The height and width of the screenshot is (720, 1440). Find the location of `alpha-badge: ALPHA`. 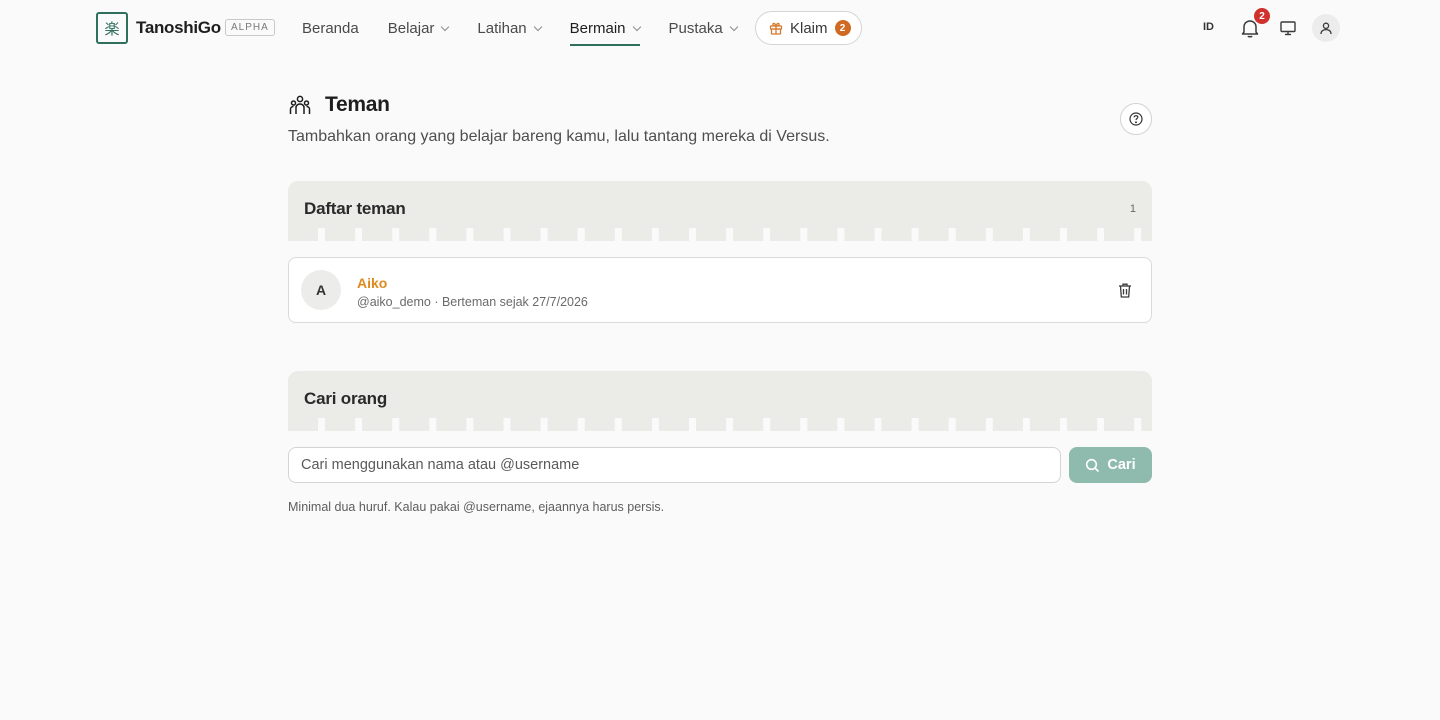

alpha-badge: ALPHA is located at coordinates (250, 27).